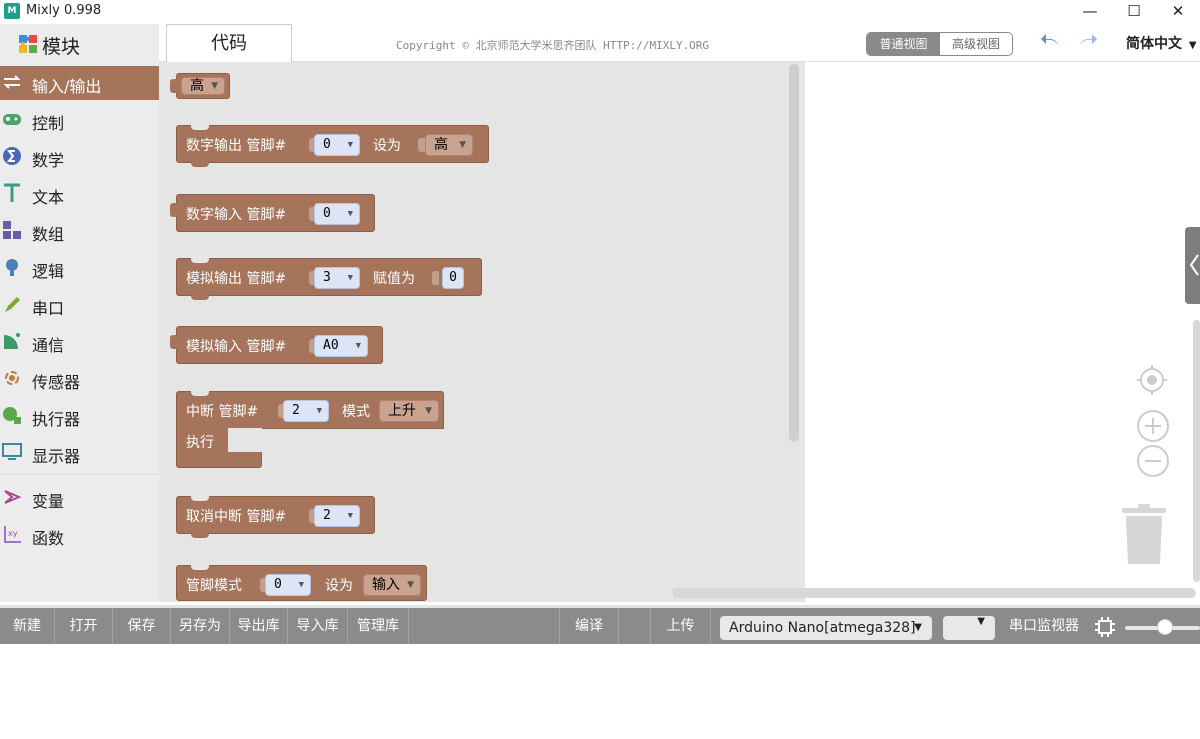 The height and width of the screenshot is (739, 1200). I want to click on view-mode-toggle: 普通视图 高级视图, so click(939, 44).